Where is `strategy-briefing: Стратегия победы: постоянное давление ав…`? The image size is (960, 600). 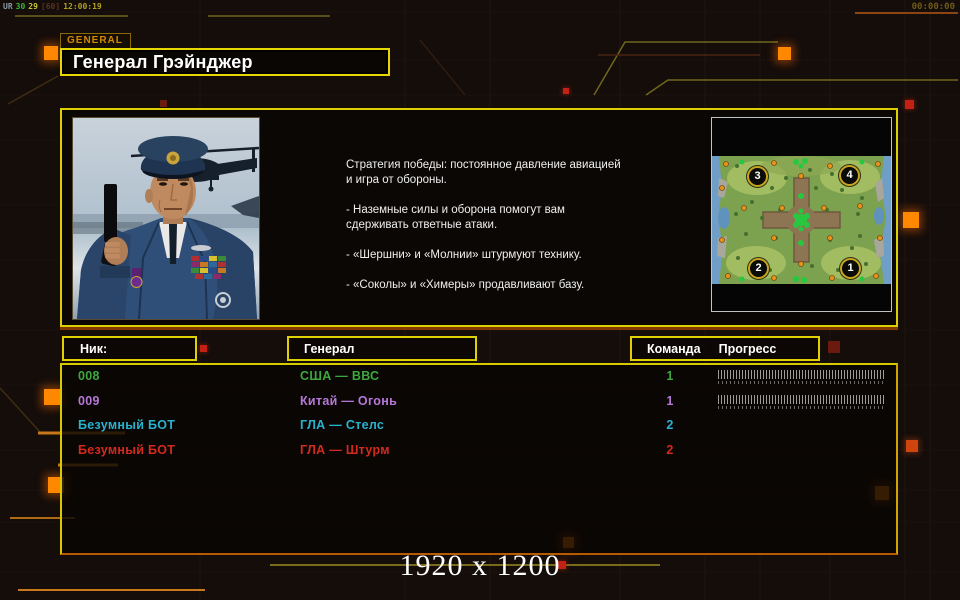
strategy-briefing: Стратегия победы: постоянное давление ав… is located at coordinates (483, 225).